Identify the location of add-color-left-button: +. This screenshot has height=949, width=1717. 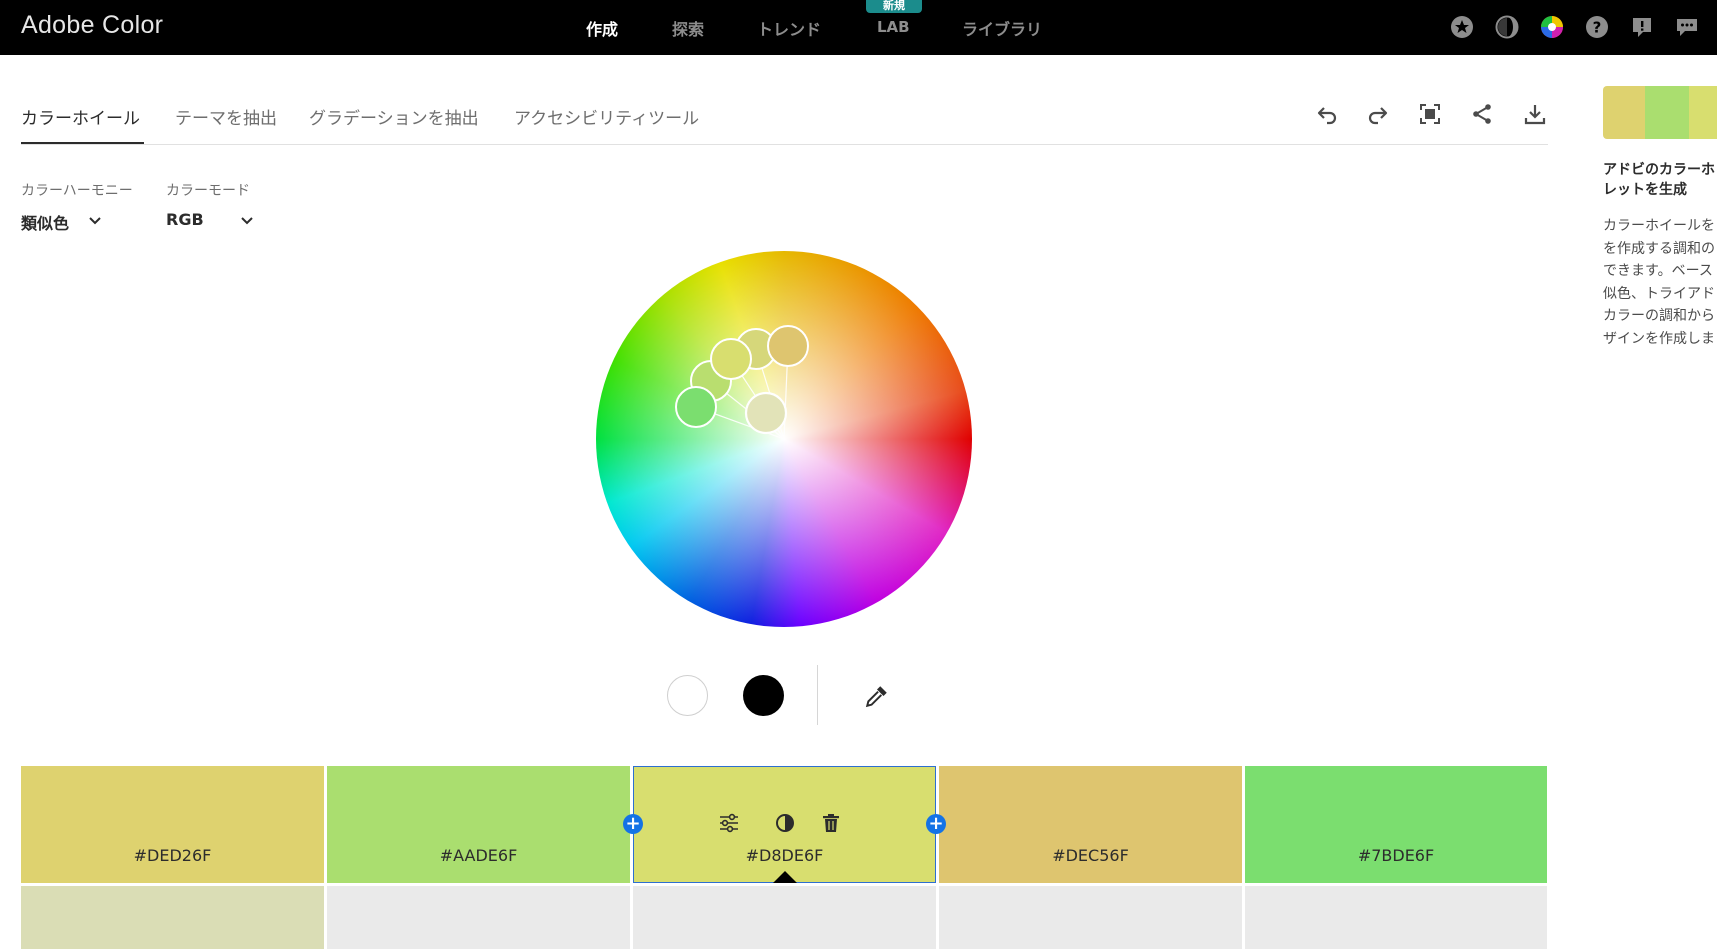
(633, 824).